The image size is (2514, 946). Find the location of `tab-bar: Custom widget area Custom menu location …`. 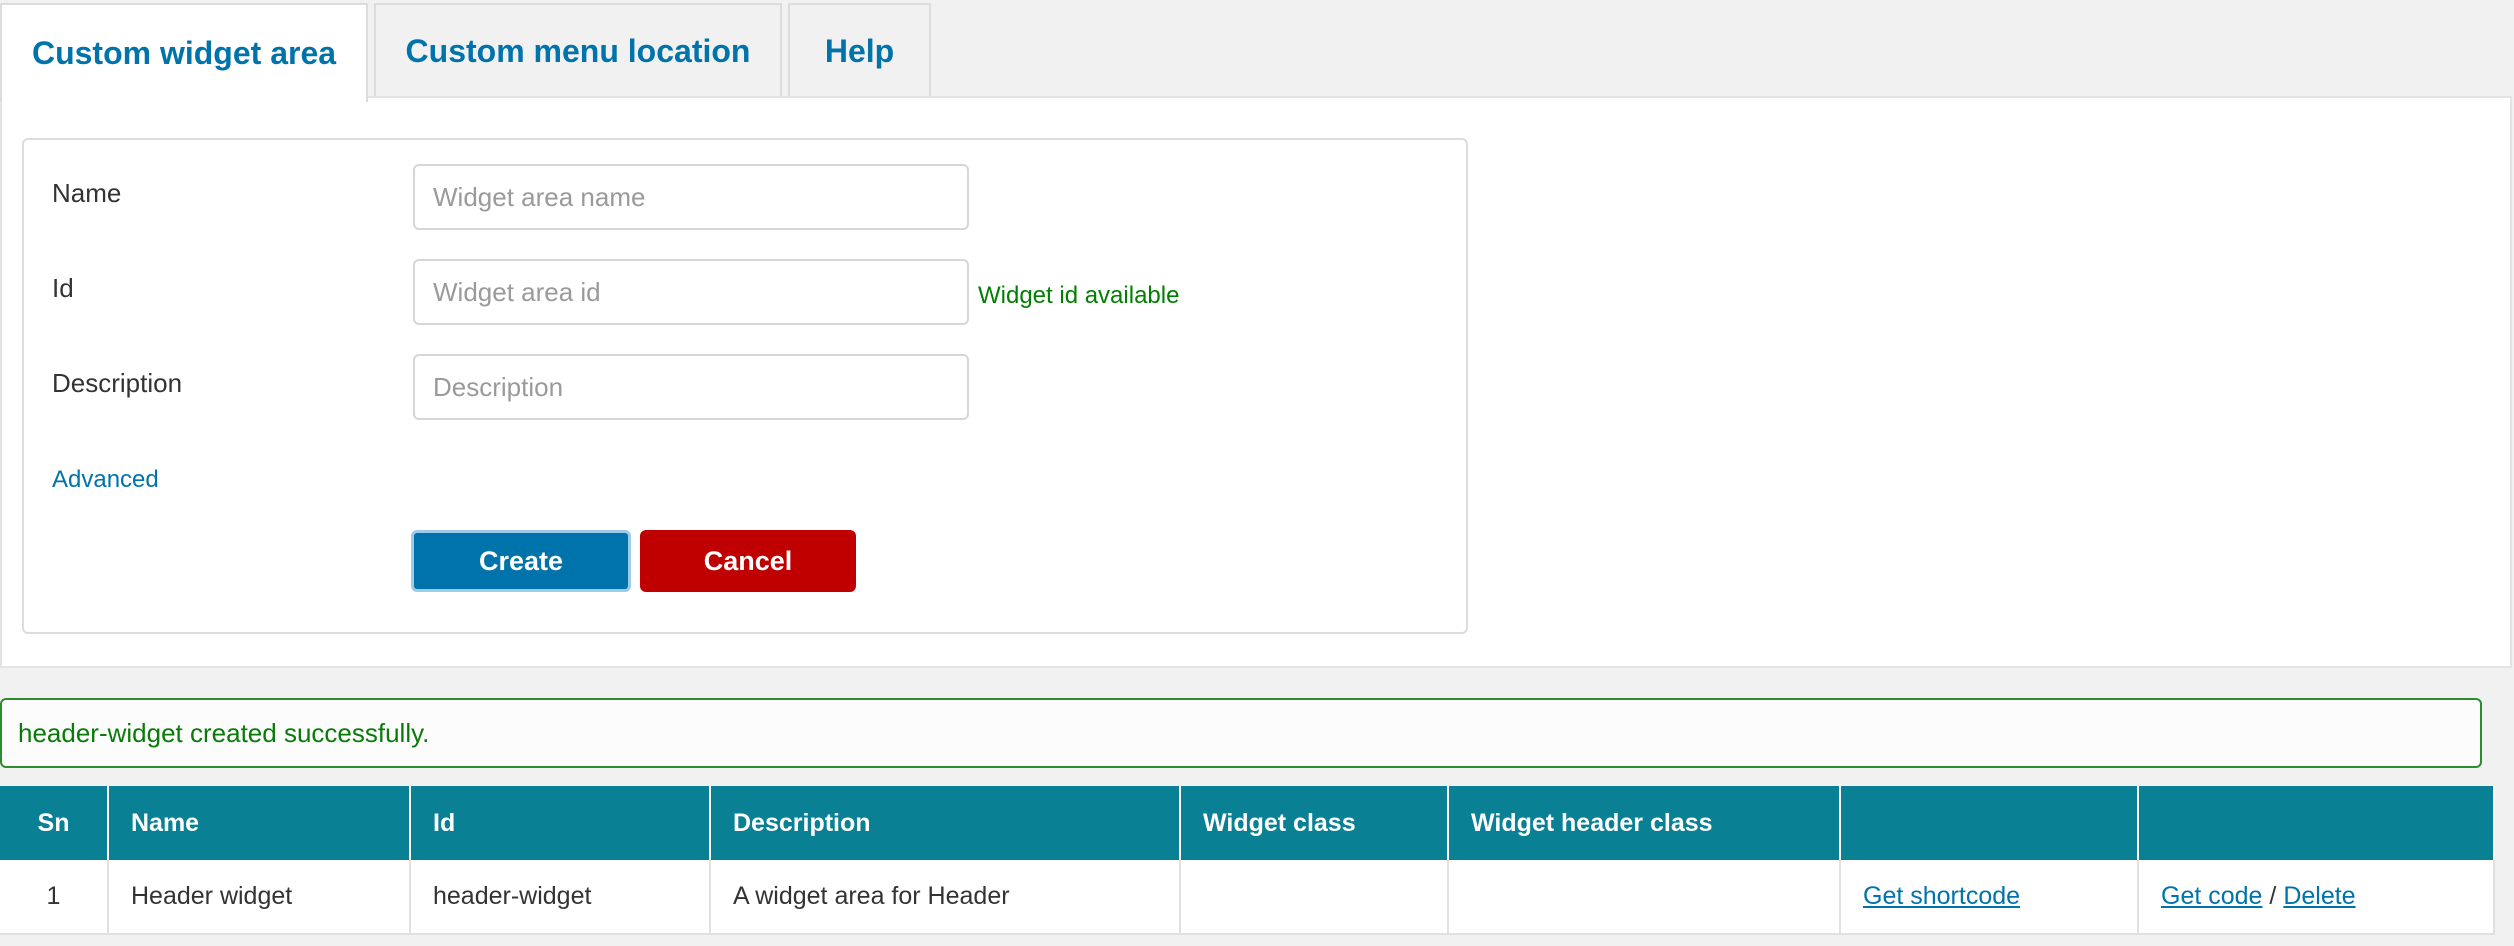

tab-bar: Custom widget area Custom menu location … is located at coordinates (1257, 51).